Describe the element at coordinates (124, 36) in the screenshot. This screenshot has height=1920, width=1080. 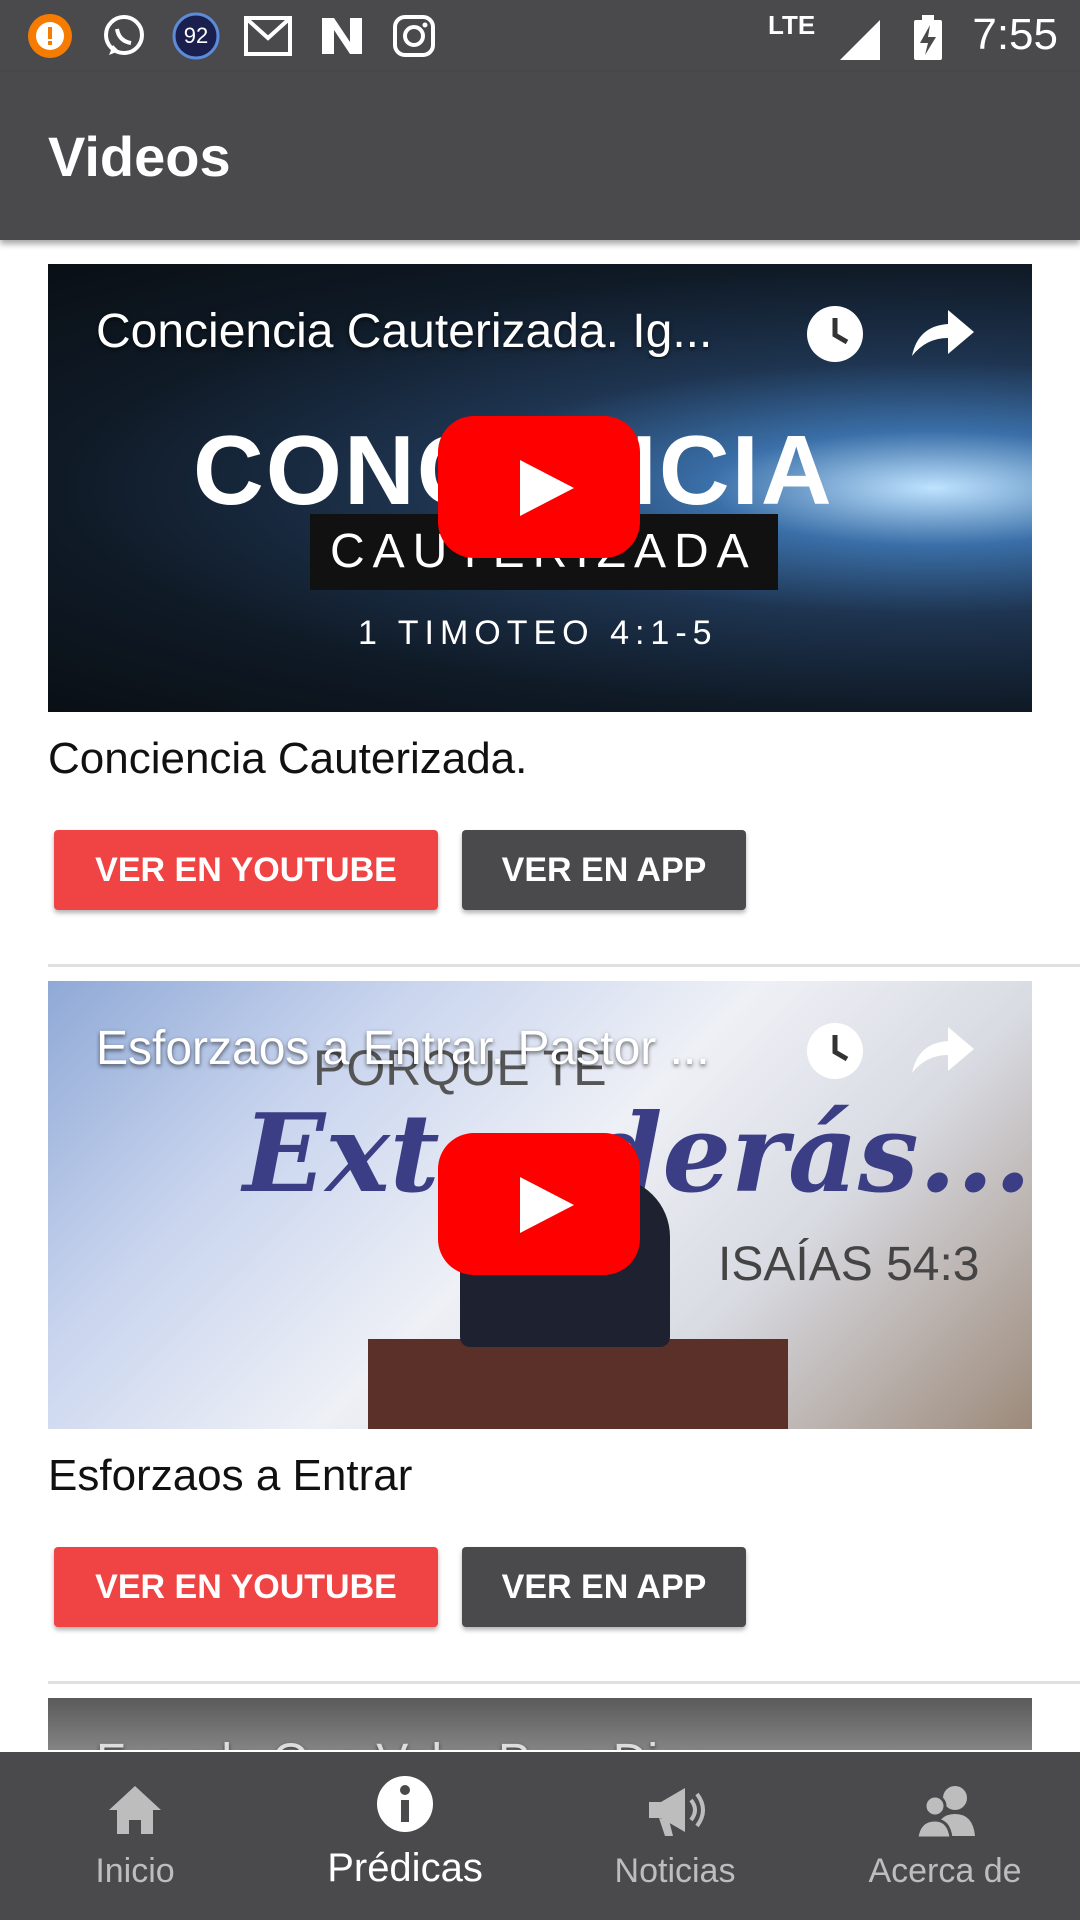
I see `whatsapp-icon` at that location.